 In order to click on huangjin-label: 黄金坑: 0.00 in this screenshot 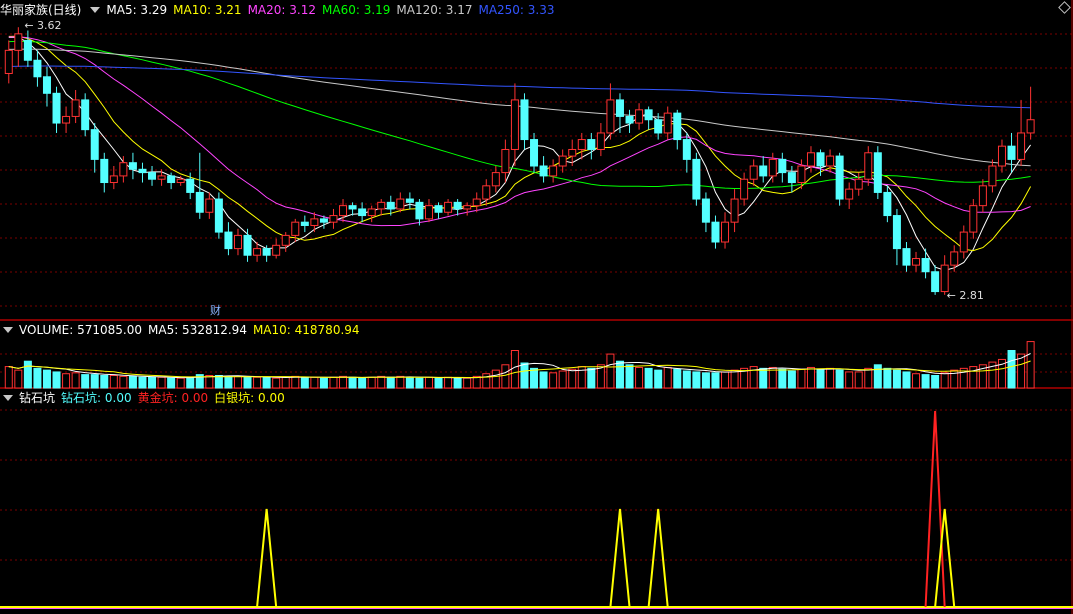, I will do `click(173, 398)`.